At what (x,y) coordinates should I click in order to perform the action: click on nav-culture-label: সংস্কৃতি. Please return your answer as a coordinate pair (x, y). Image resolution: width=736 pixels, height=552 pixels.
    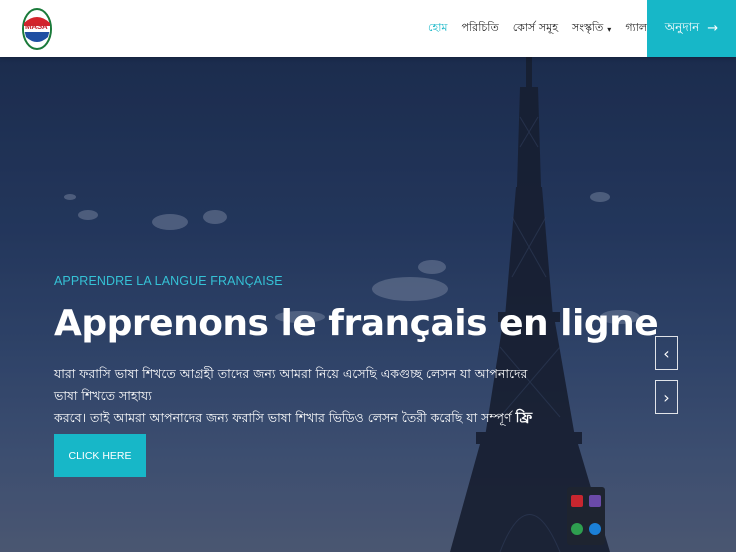
    Looking at the image, I should click on (587, 27).